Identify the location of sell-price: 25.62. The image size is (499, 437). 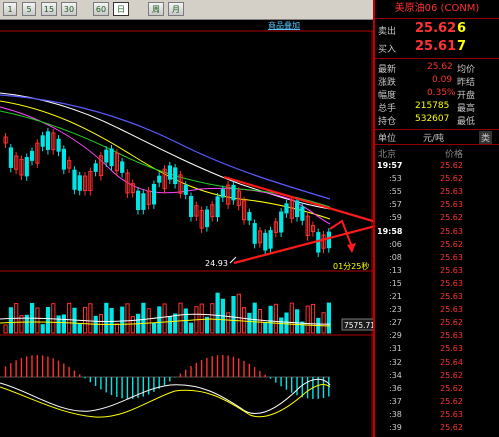
(436, 28).